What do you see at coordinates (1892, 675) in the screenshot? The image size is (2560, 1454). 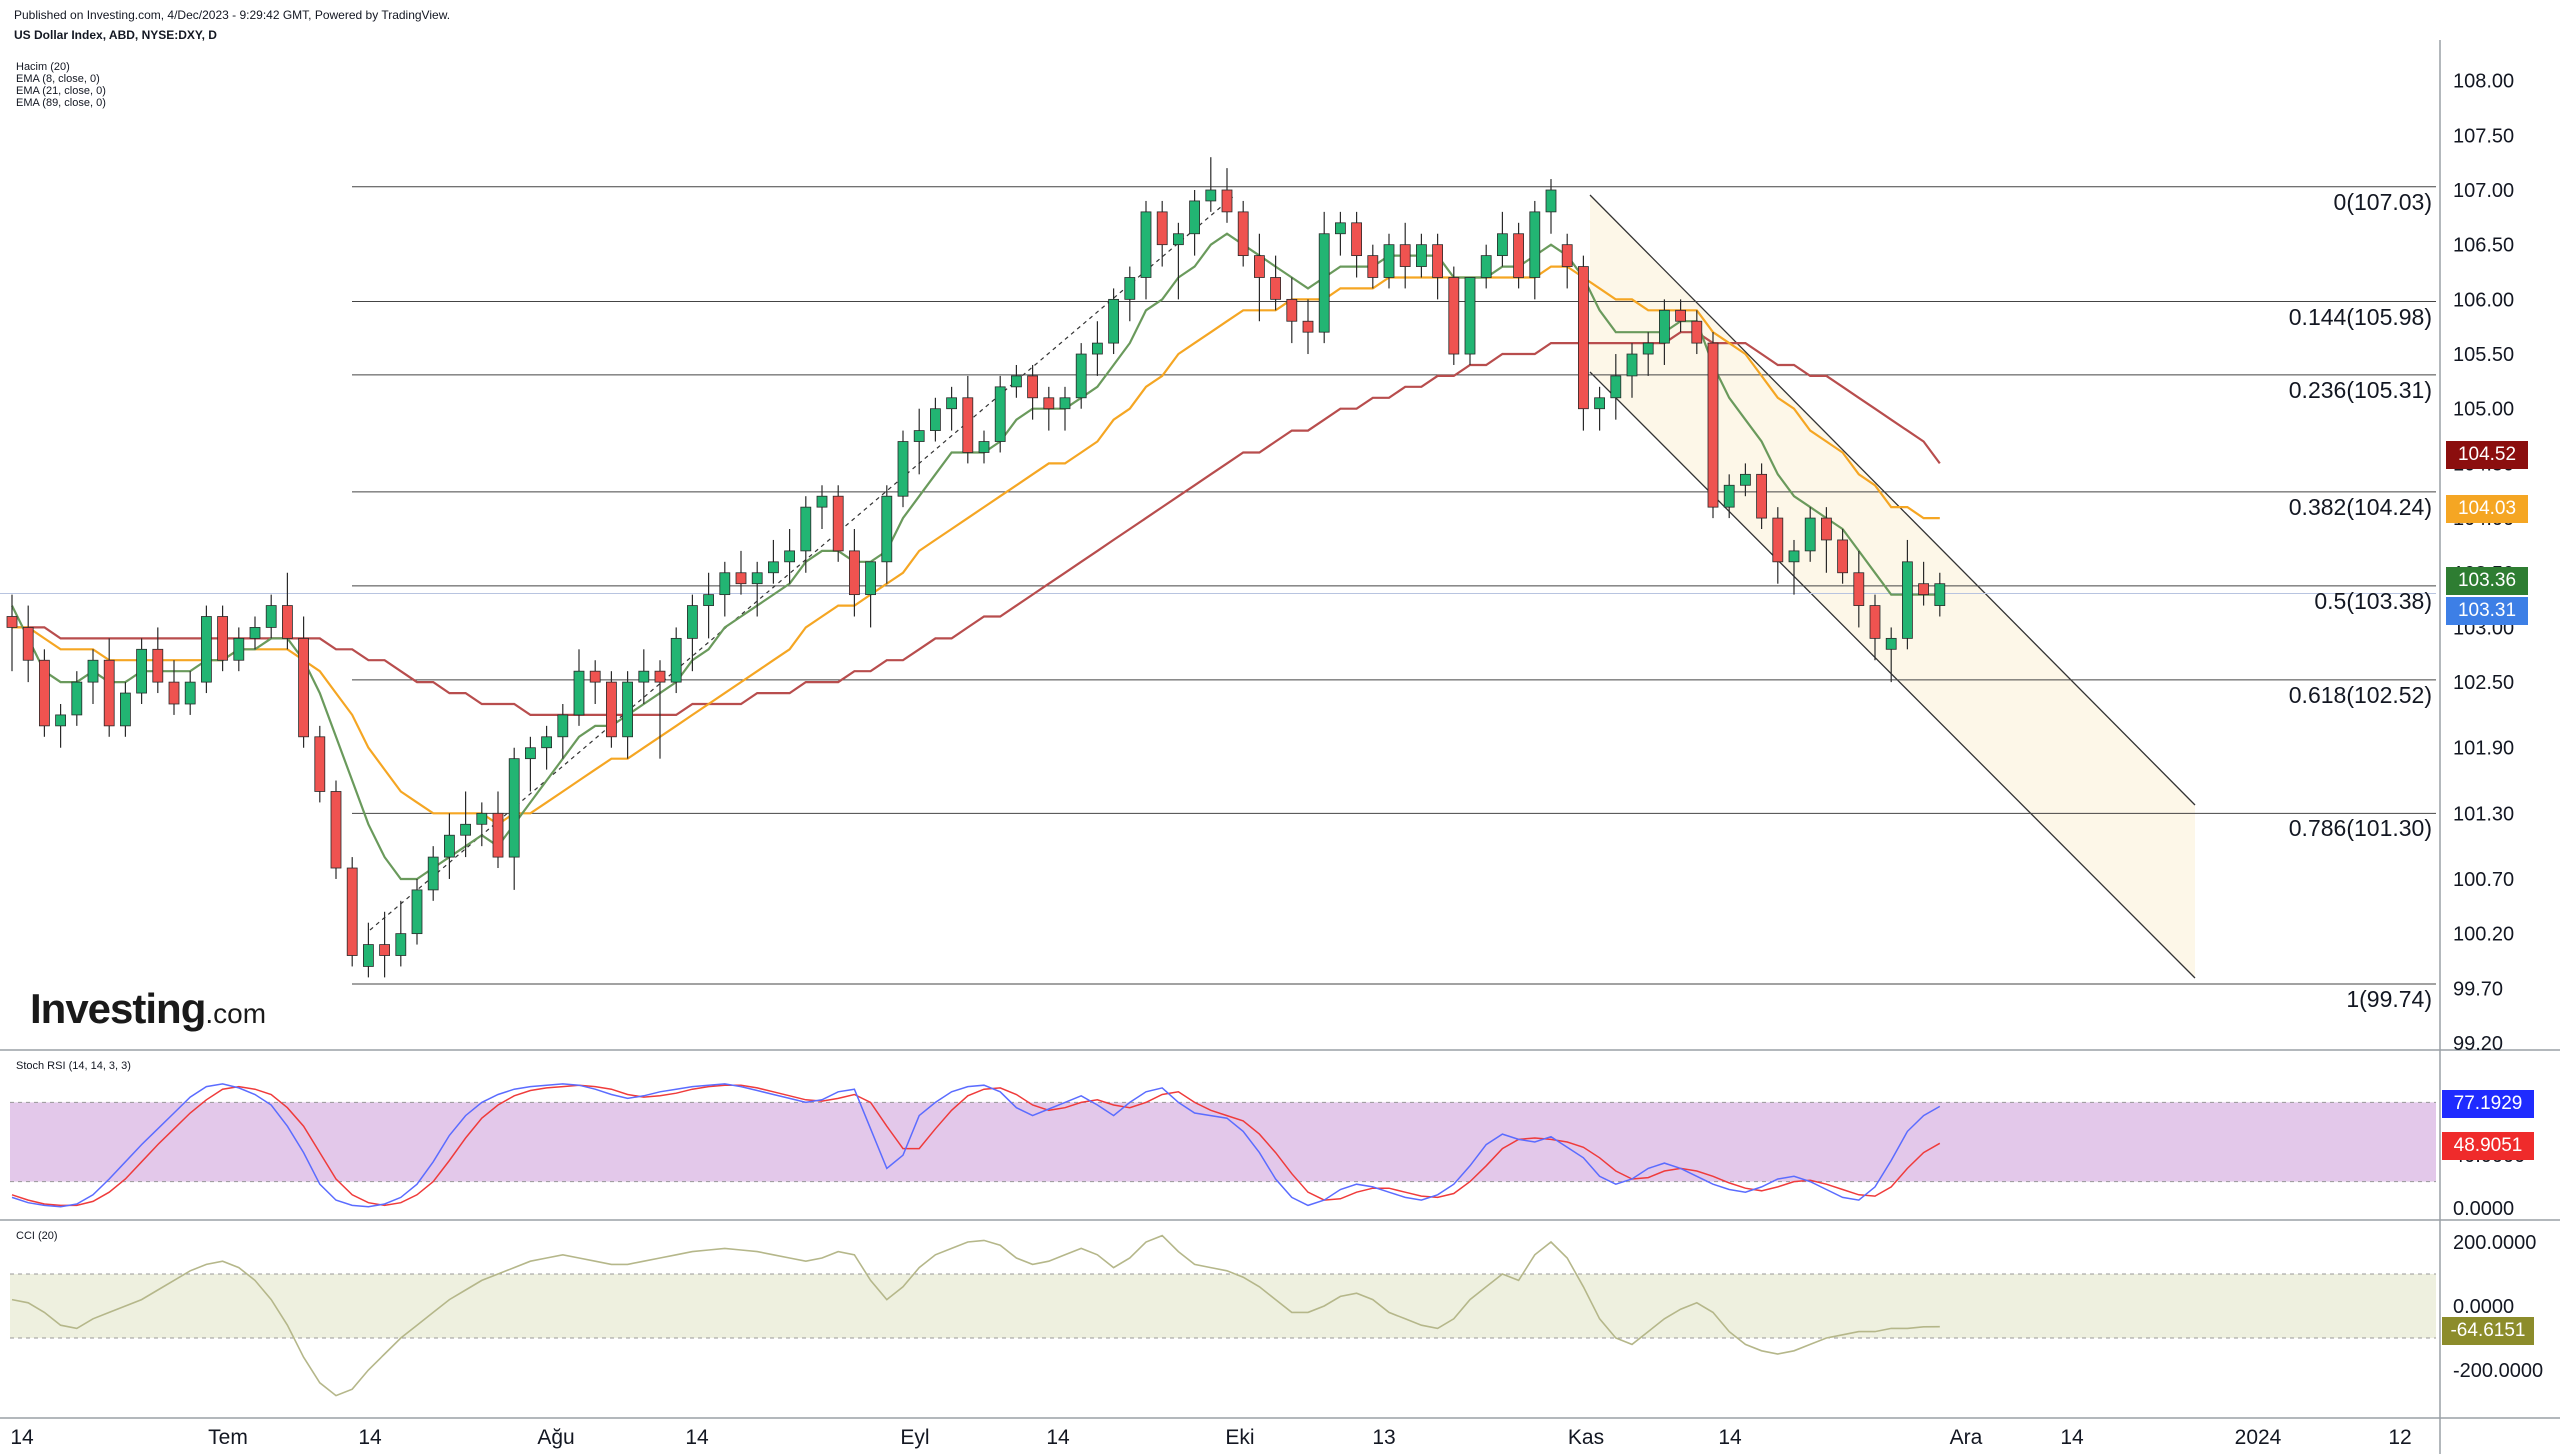 I see `channel-lower-line` at bounding box center [1892, 675].